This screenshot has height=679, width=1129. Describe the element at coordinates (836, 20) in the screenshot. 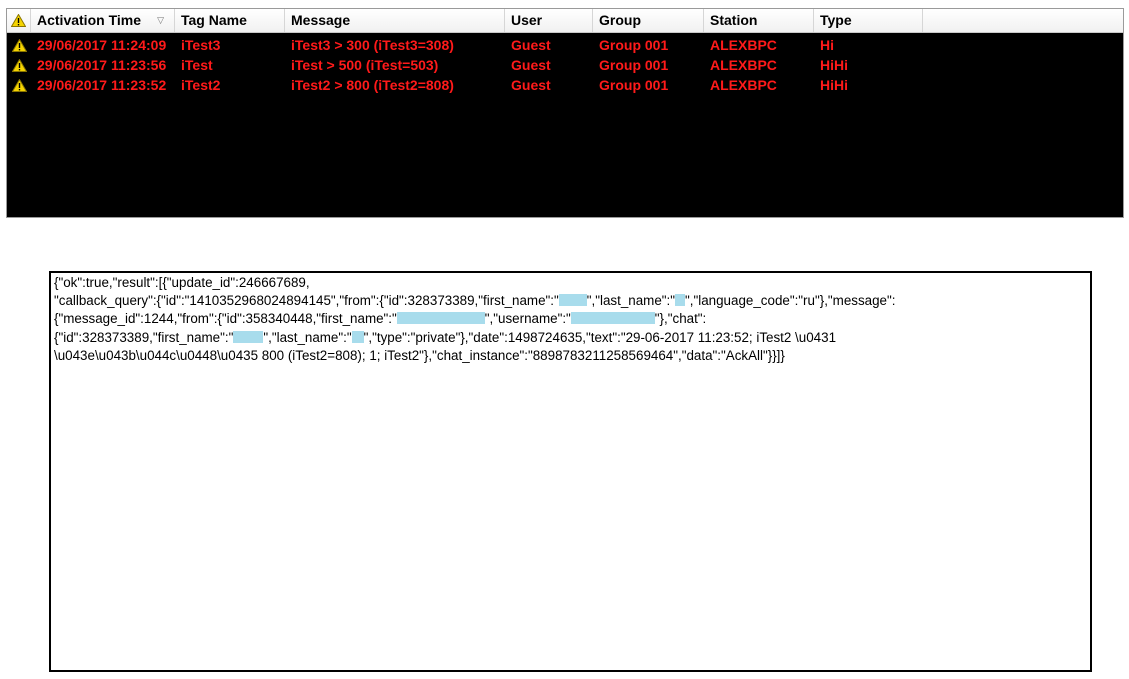

I see `column-header-label: Type` at that location.